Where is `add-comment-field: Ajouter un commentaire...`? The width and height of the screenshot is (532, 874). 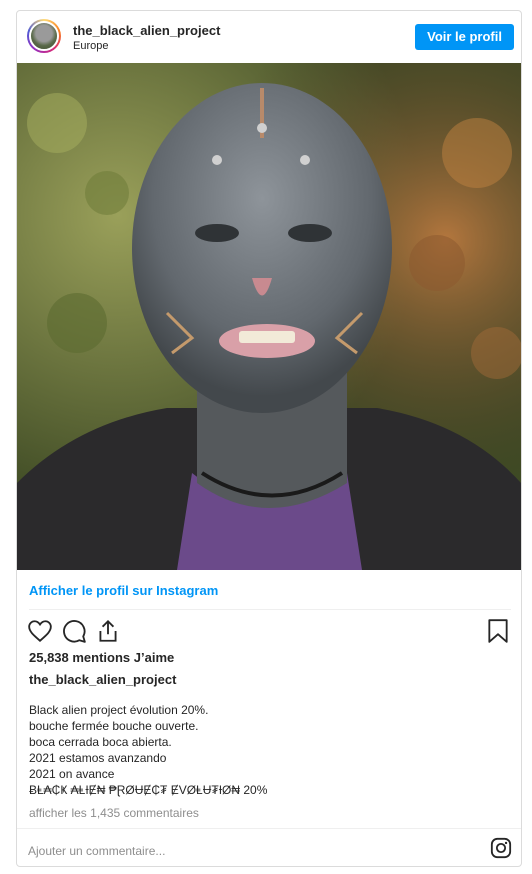
add-comment-field: Ajouter un commentaire... is located at coordinates (96, 851).